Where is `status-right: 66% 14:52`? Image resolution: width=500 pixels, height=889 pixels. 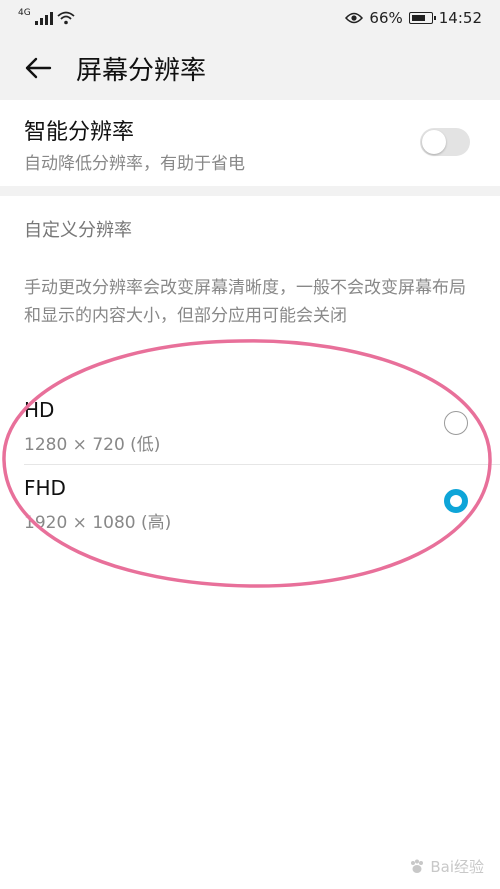
status-right: 66% 14:52 is located at coordinates (413, 18).